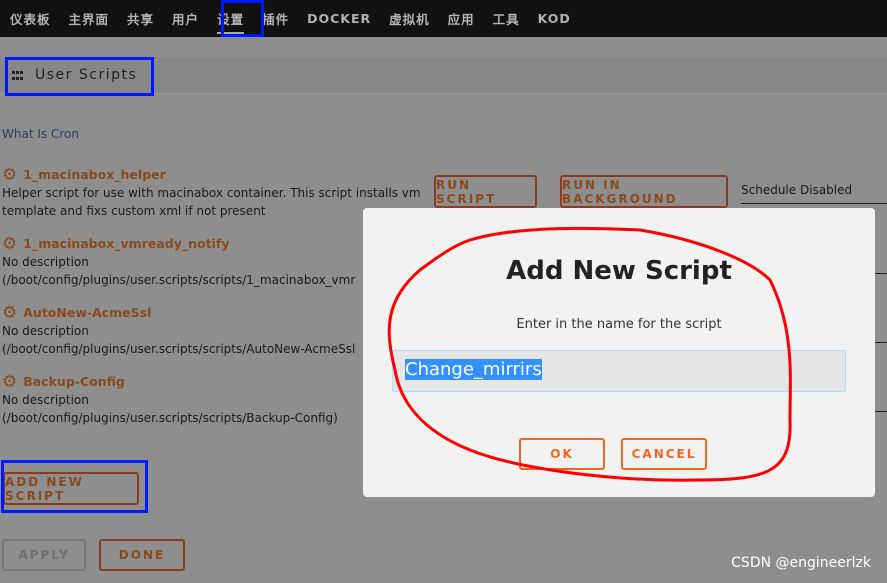 The width and height of the screenshot is (887, 583). What do you see at coordinates (87, 313) in the screenshot?
I see `script-name: AutoNew-AcmeSsl` at bounding box center [87, 313].